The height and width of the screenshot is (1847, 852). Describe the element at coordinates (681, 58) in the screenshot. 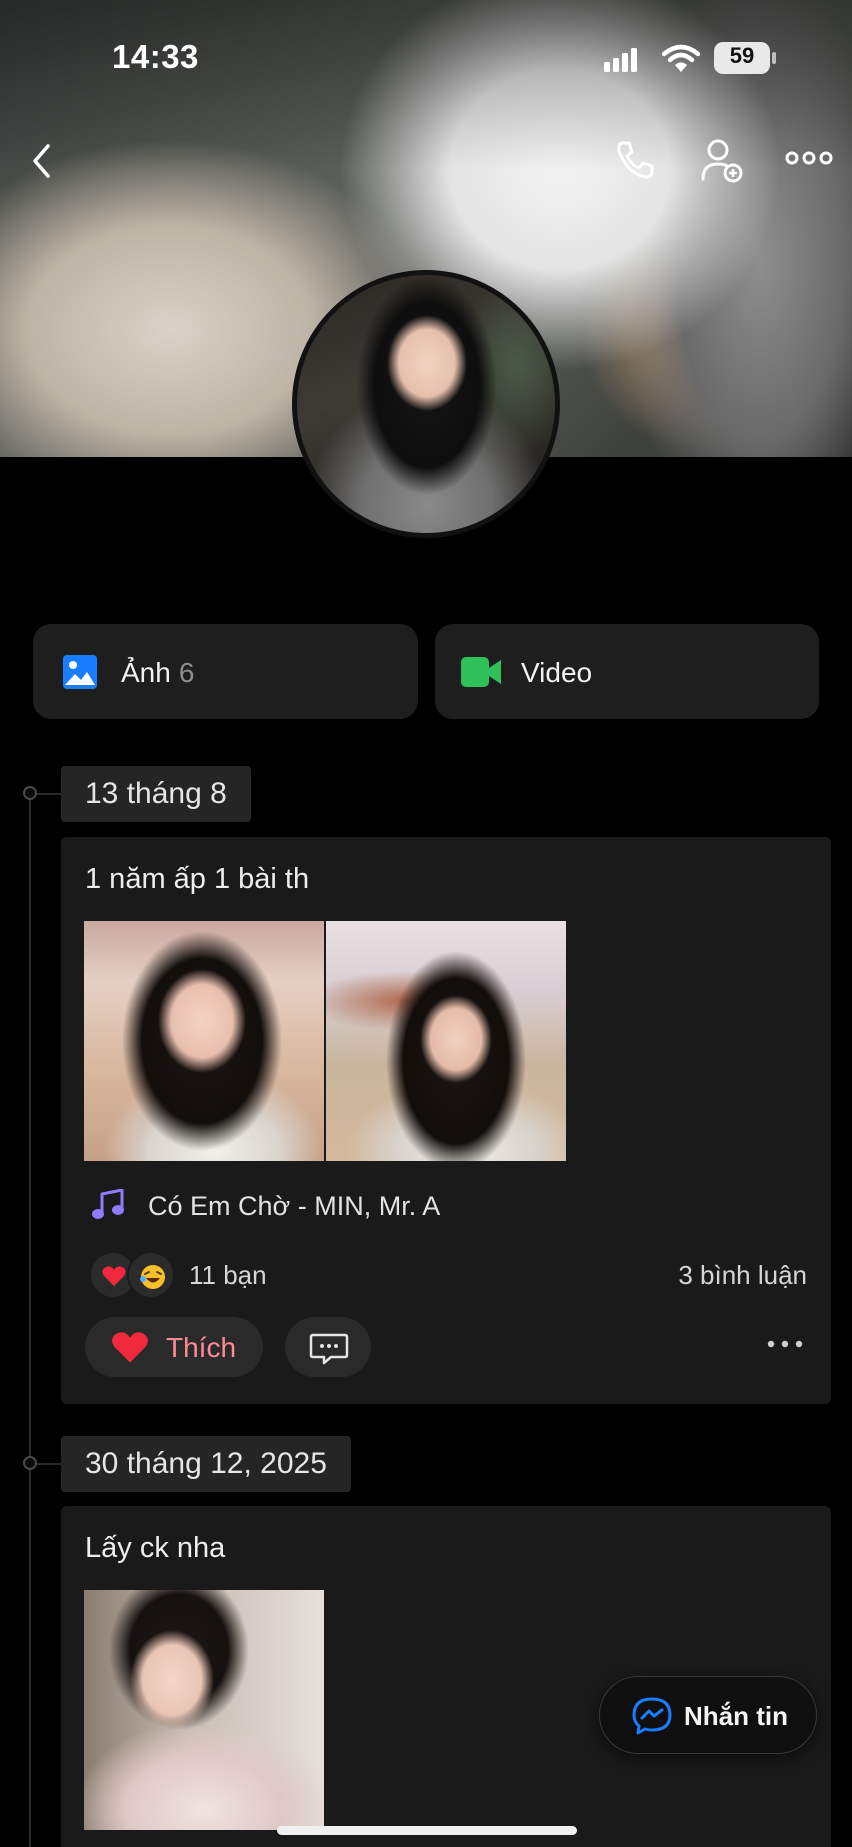

I see `wifi-icon` at that location.